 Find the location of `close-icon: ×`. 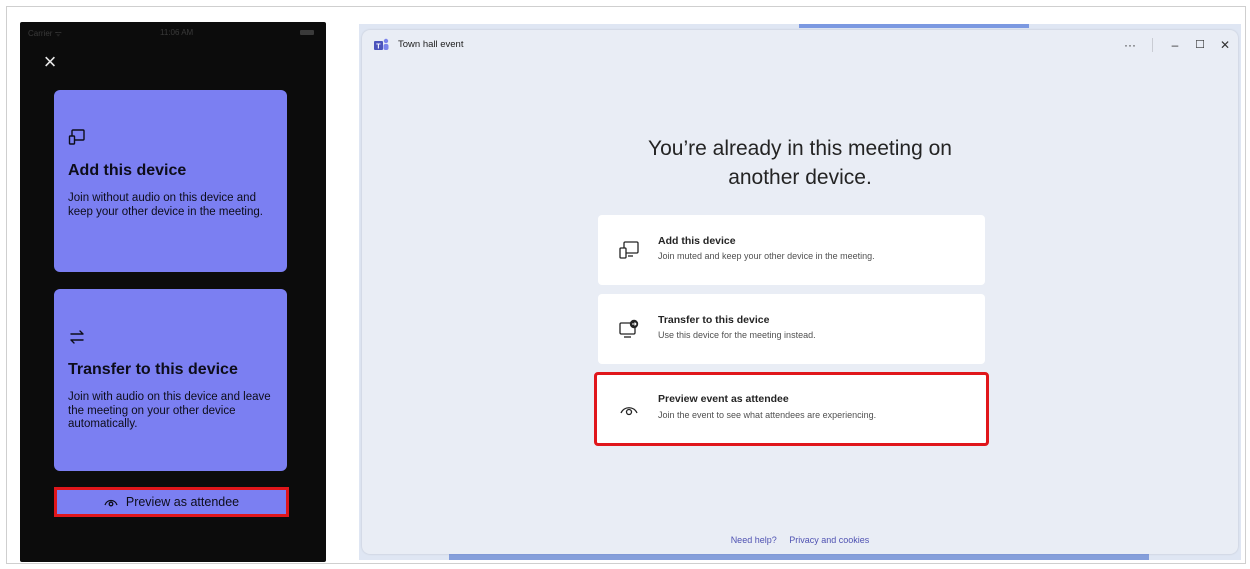

close-icon: × is located at coordinates (50, 62).